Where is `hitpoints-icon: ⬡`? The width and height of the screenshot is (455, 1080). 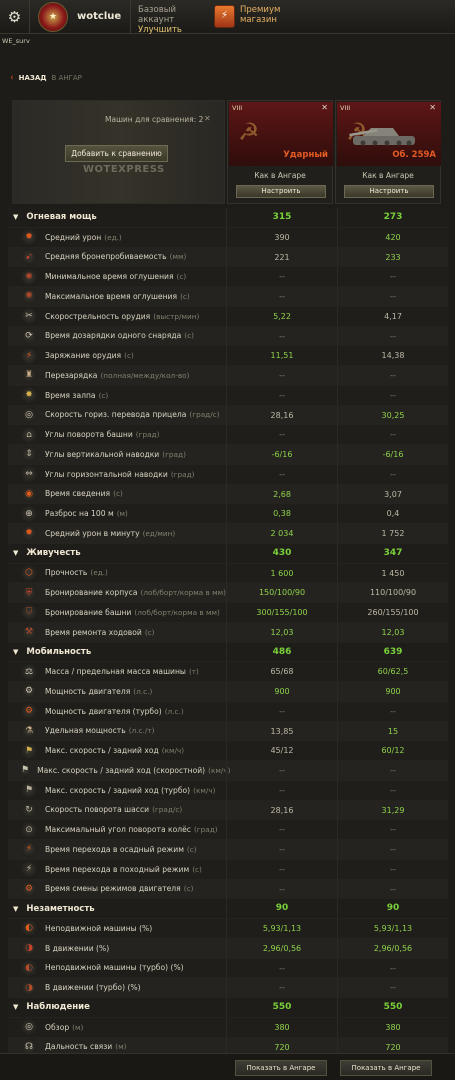
hitpoints-icon: ⬡ is located at coordinates (29, 572).